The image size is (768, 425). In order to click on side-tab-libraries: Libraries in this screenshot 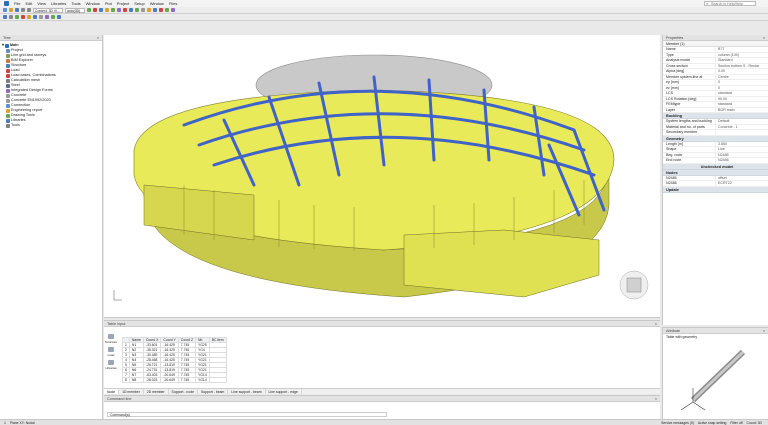, I will do `click(111, 365)`.